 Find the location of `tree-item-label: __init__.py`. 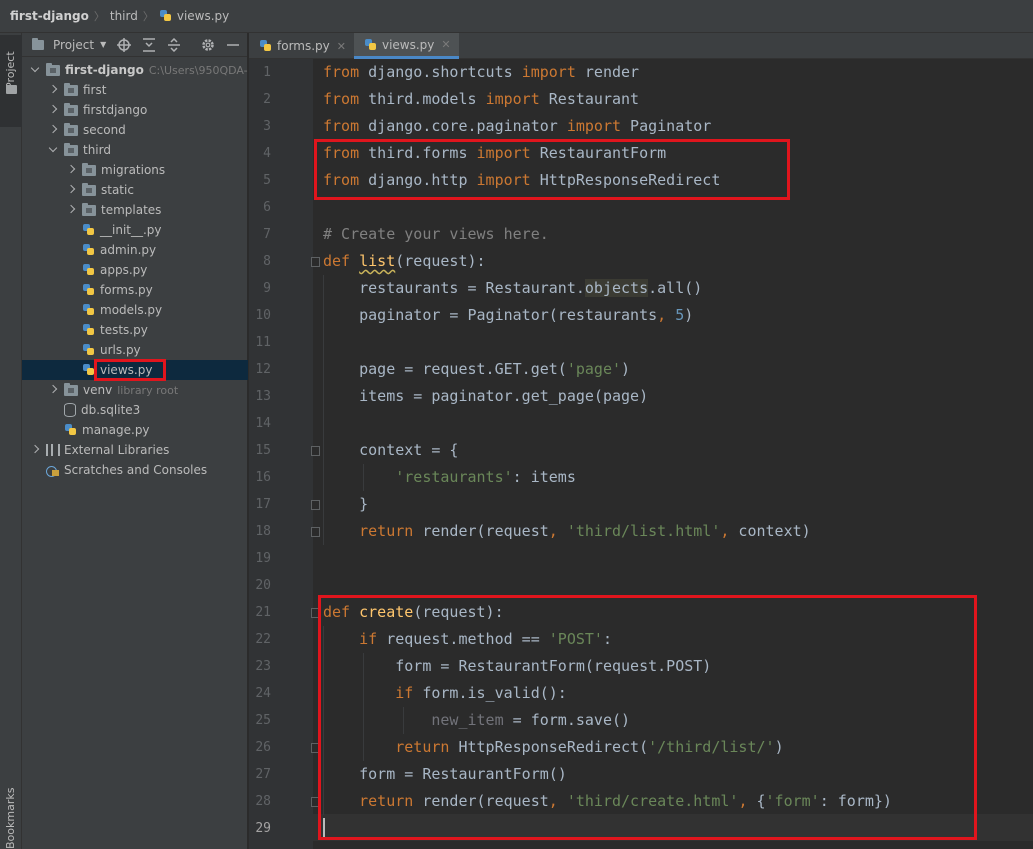

tree-item-label: __init__.py is located at coordinates (131, 230).